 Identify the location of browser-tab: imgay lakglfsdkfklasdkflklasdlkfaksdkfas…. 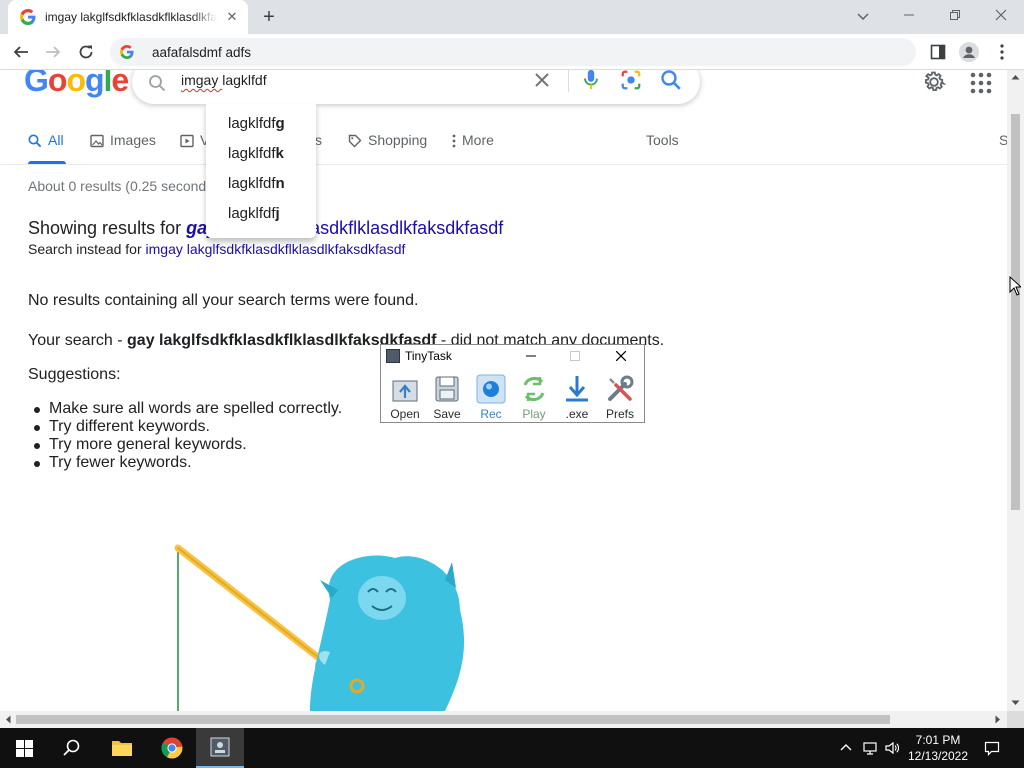
(128, 17).